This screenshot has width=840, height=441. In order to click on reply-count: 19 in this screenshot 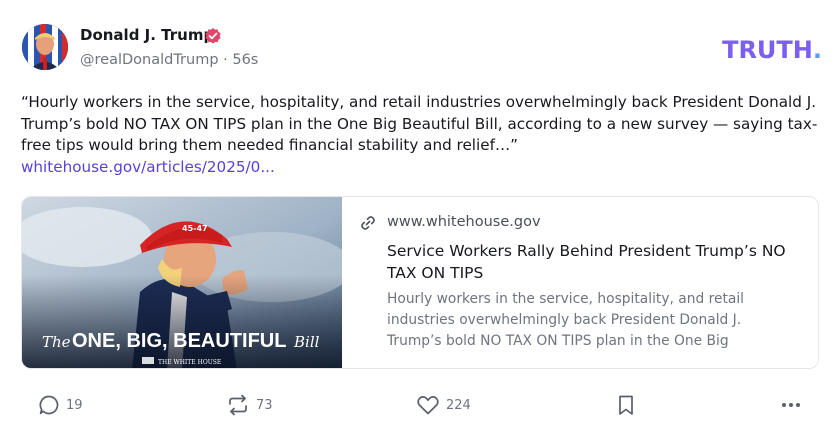, I will do `click(74, 405)`.